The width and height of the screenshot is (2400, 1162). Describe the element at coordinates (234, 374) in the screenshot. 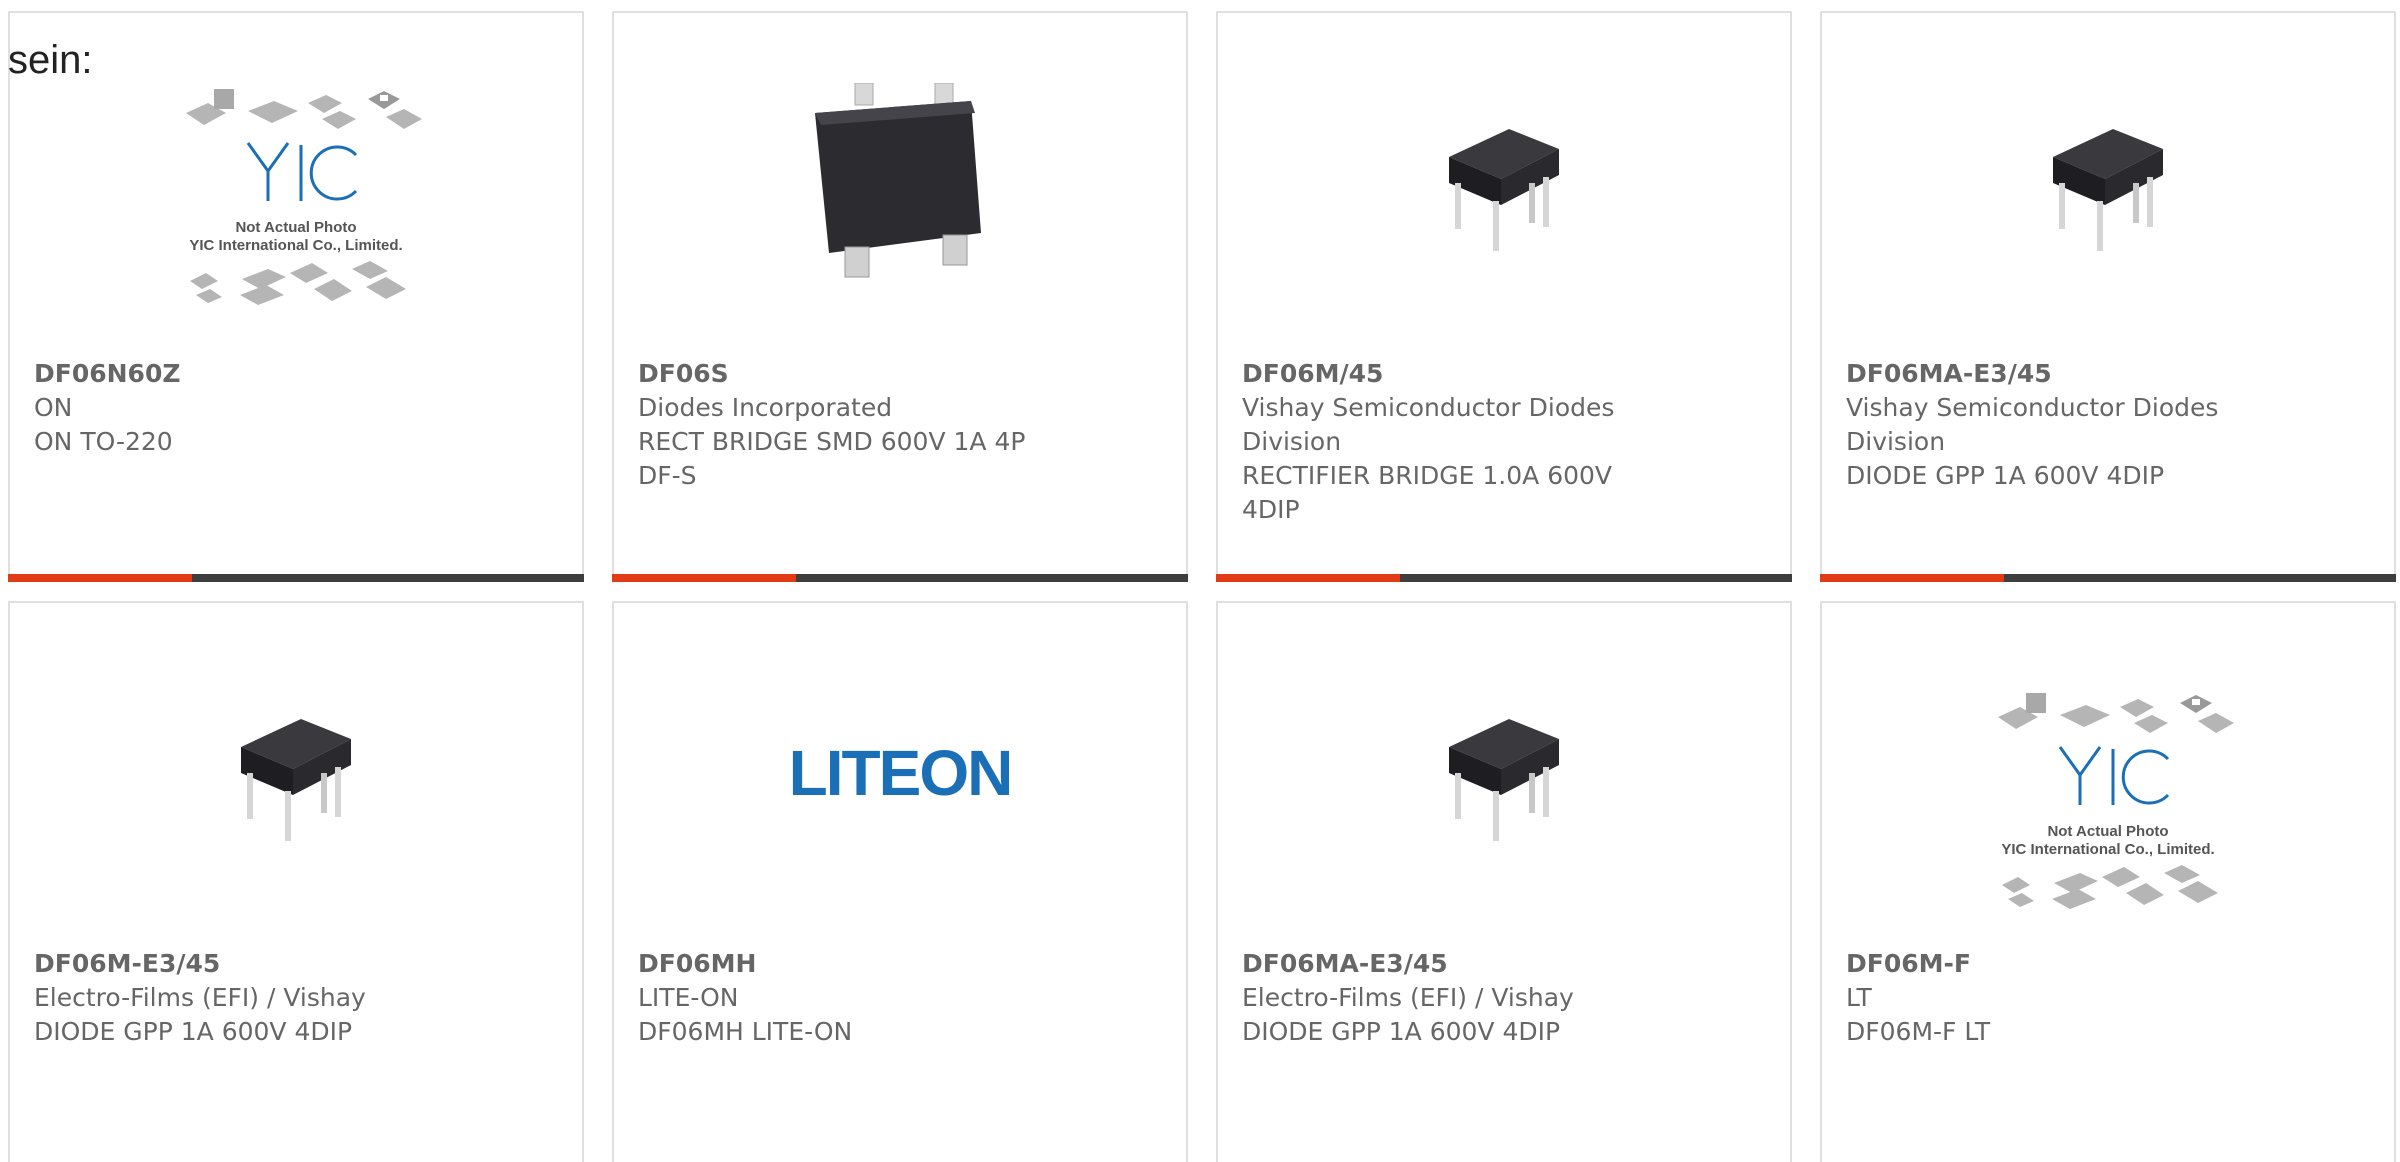

I see `part-number-link: DF06N60Z` at that location.